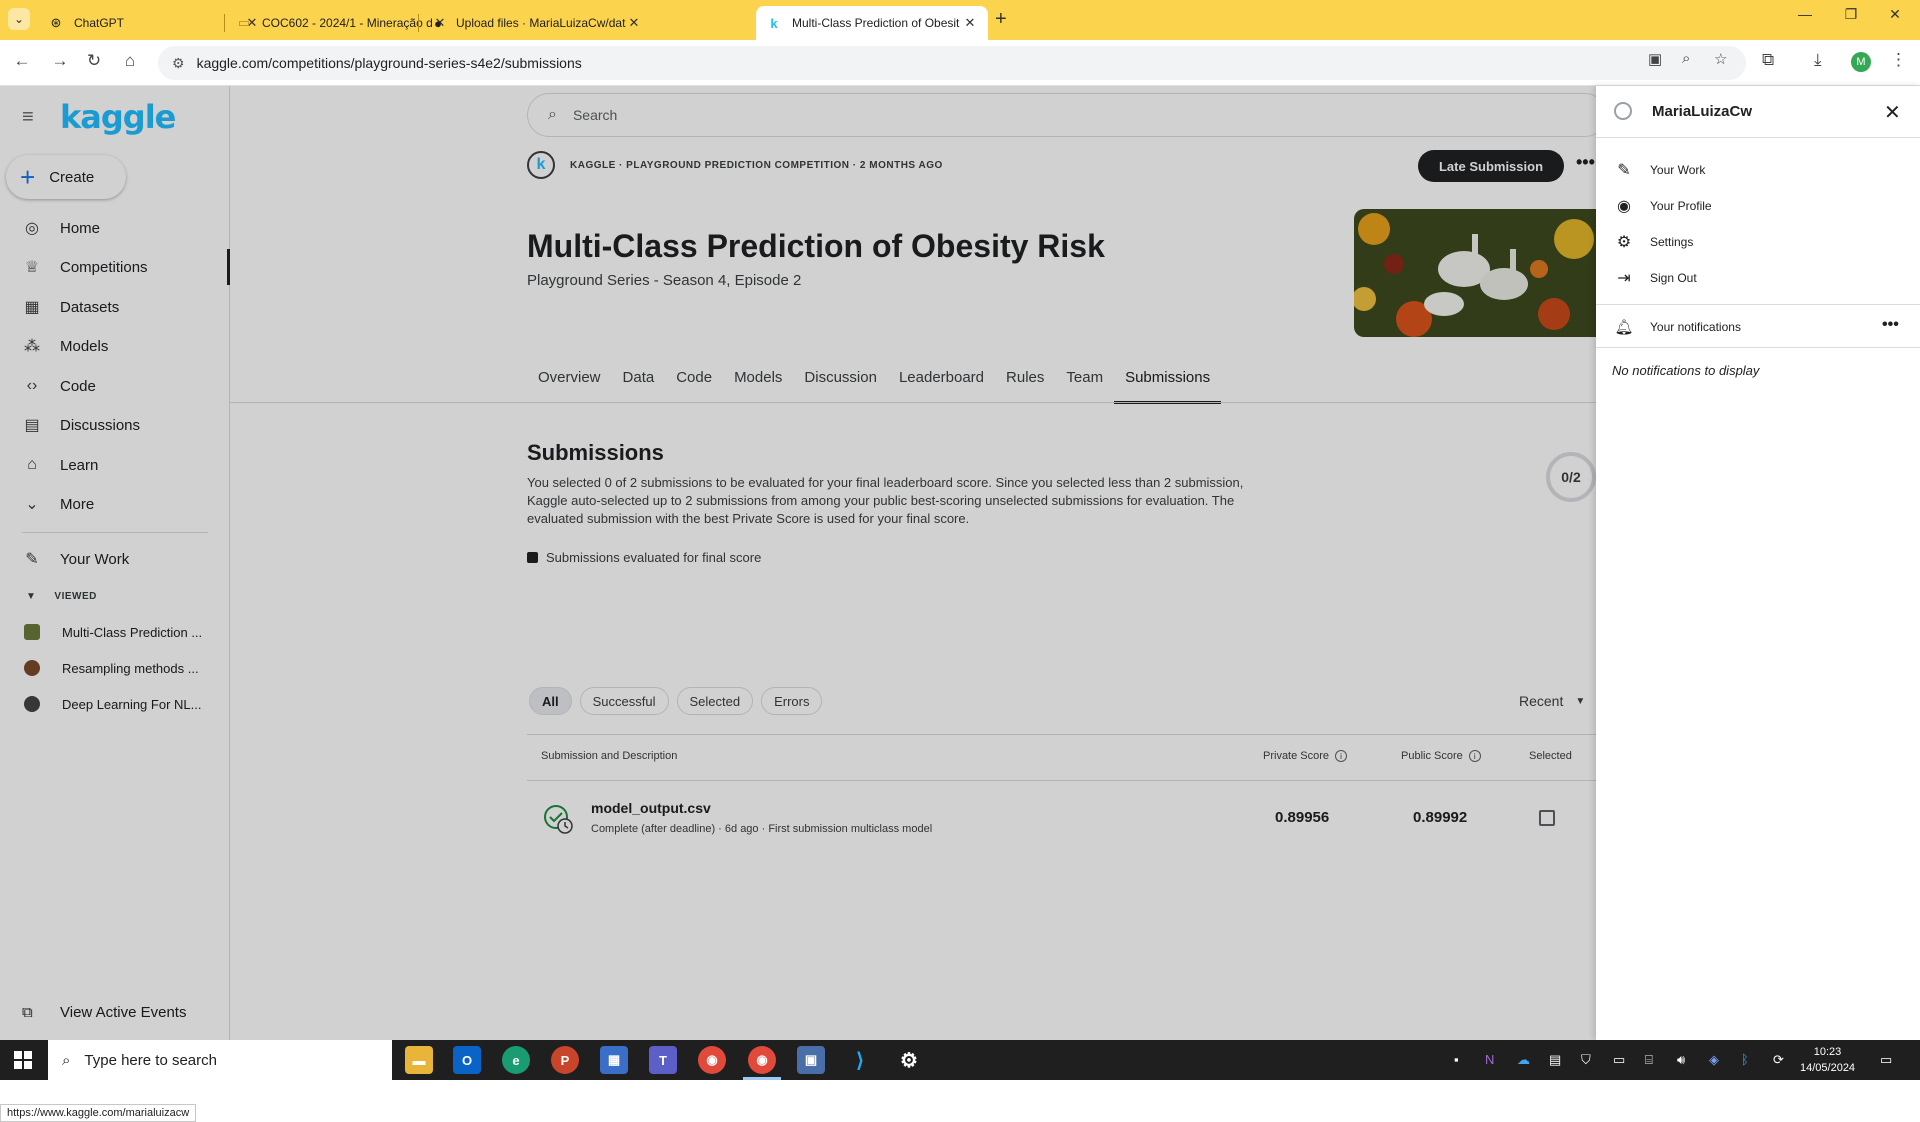 The image size is (1920, 1122). I want to click on teams-tray-icon: ◈, so click(1714, 1060).